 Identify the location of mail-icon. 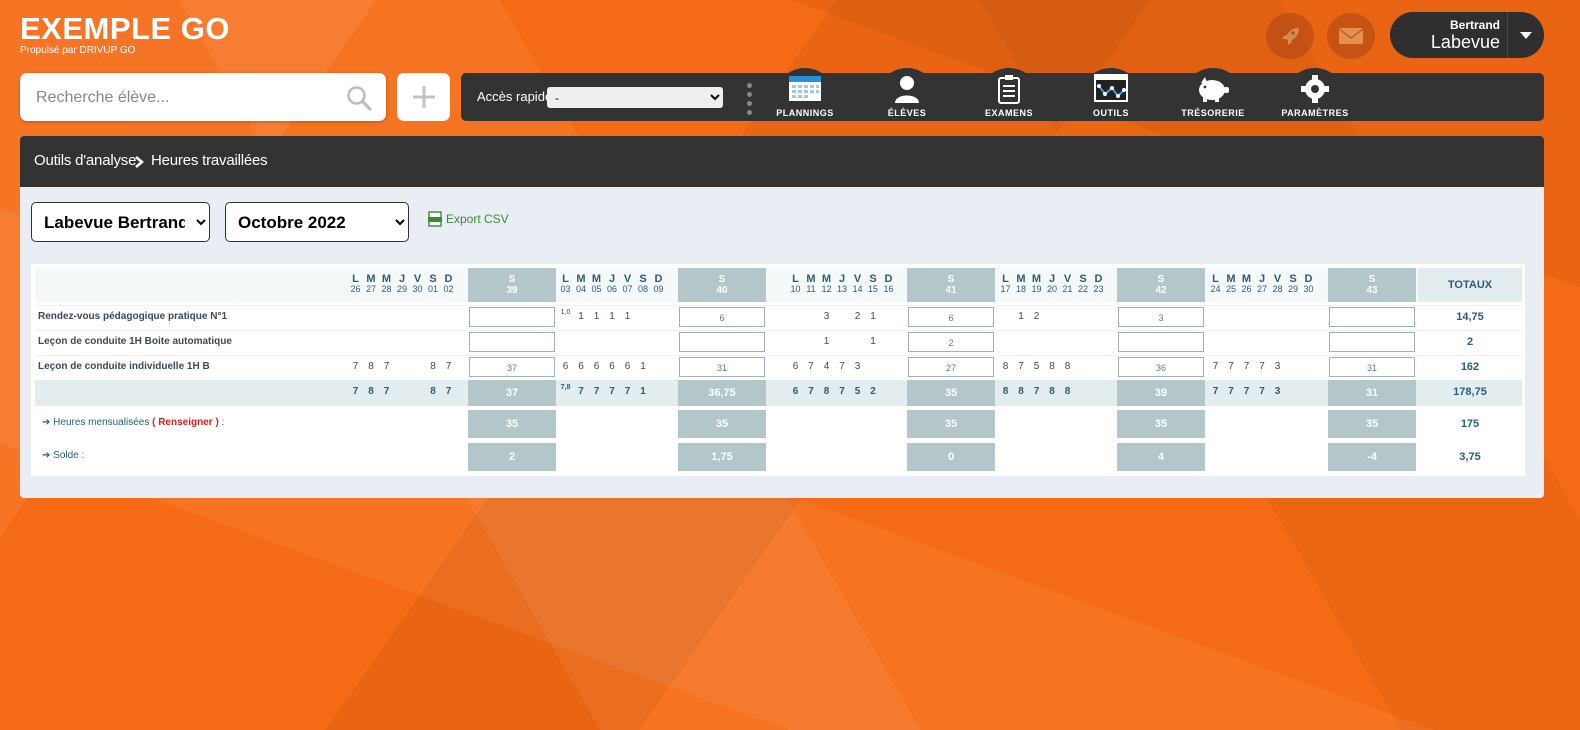
(1351, 36).